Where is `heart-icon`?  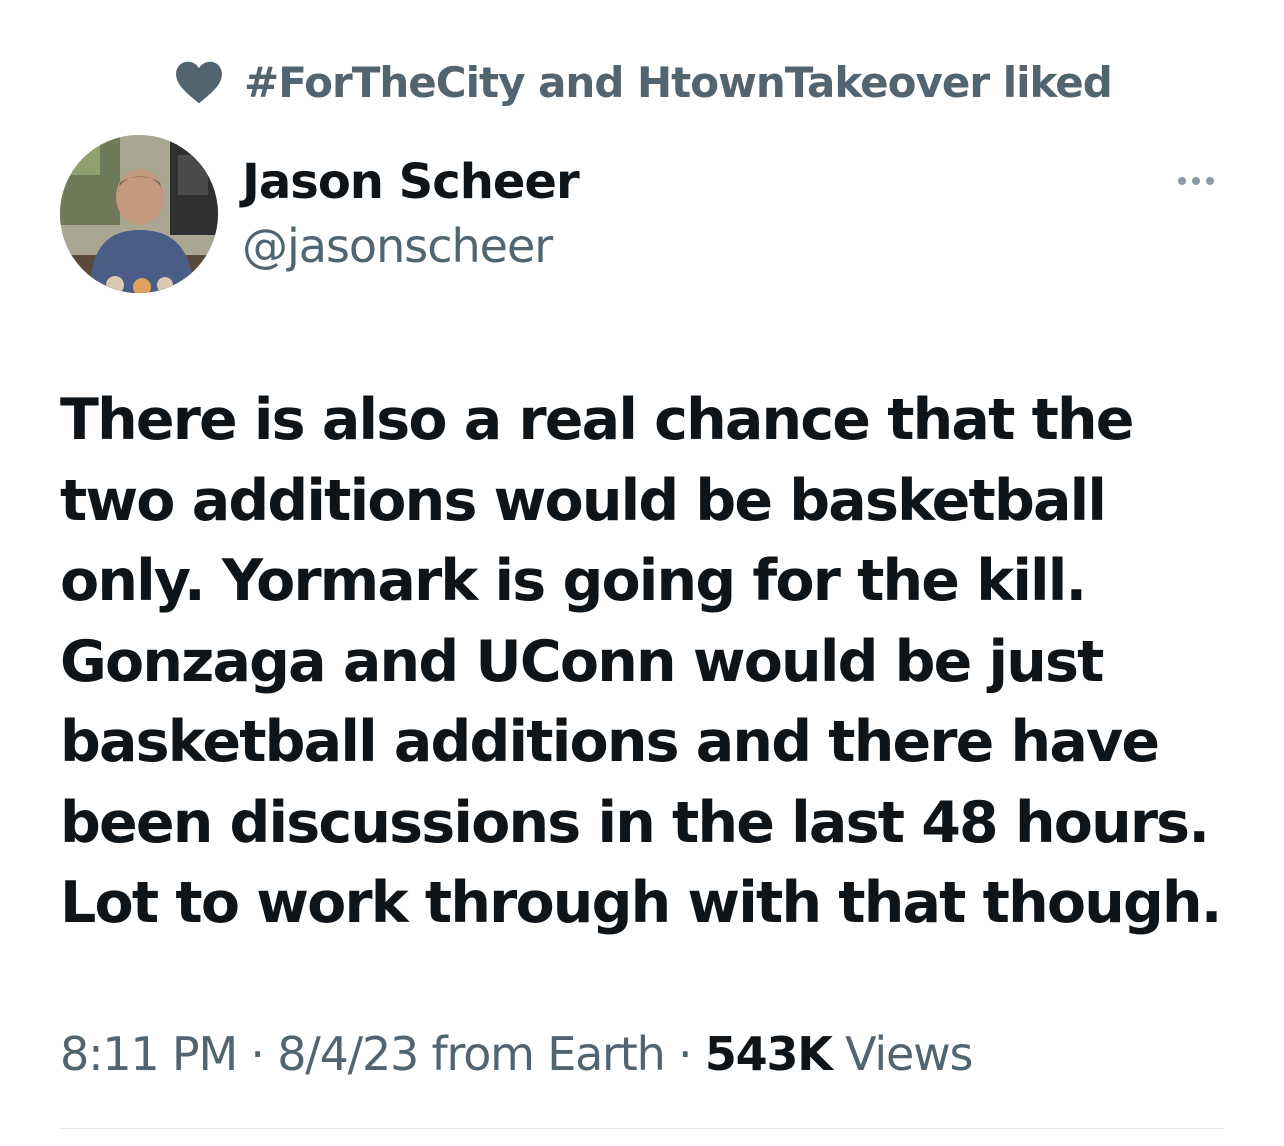
heart-icon is located at coordinates (199, 82).